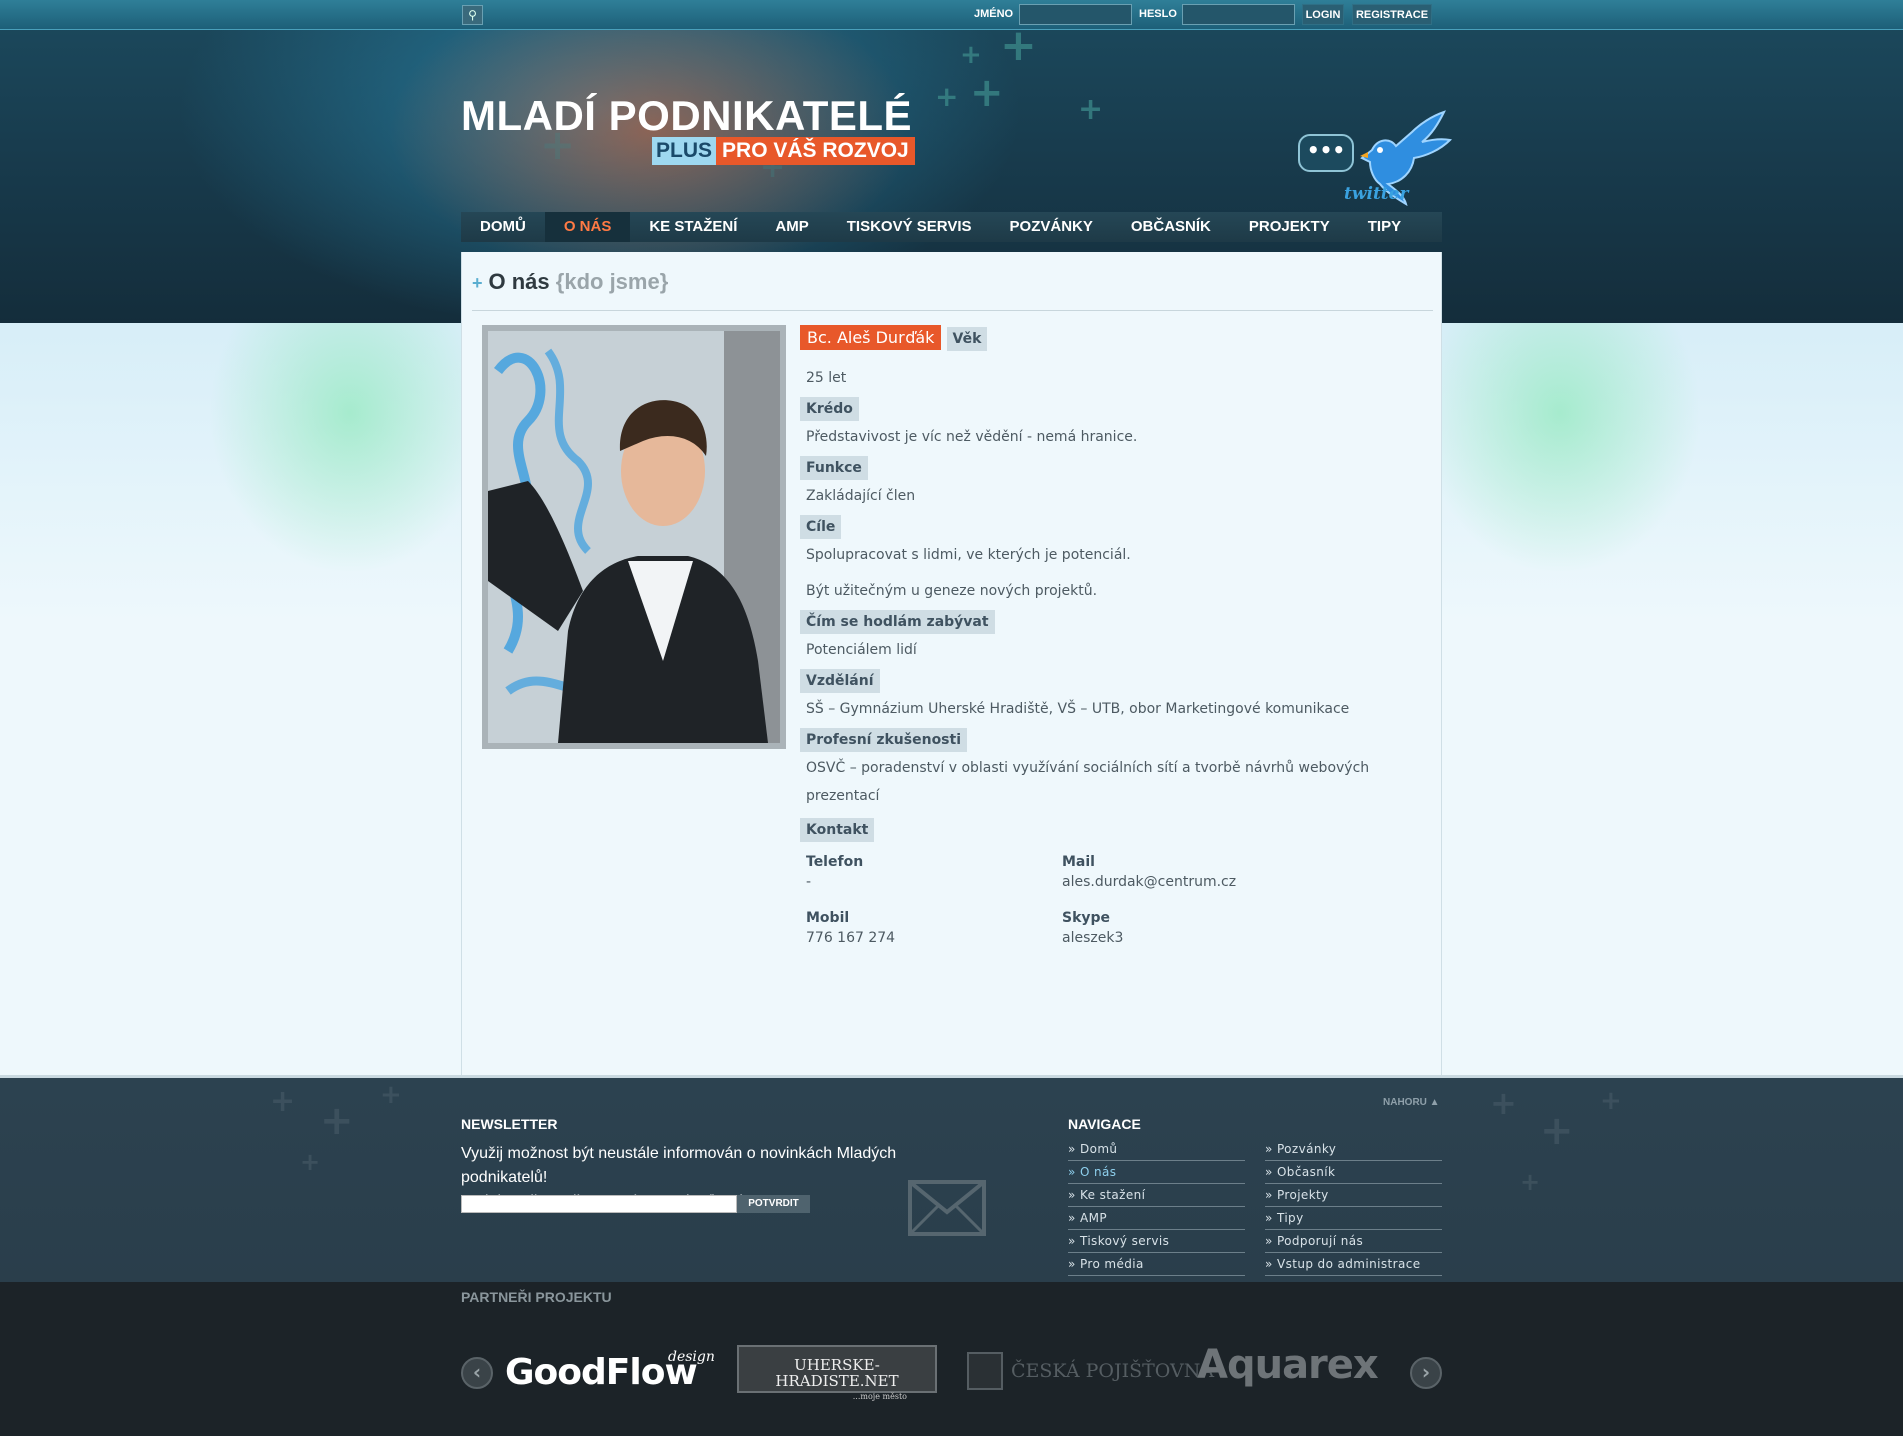  Describe the element at coordinates (1353, 1218) in the screenshot. I see `footer-nav-item-tipy: » Tipy` at that location.